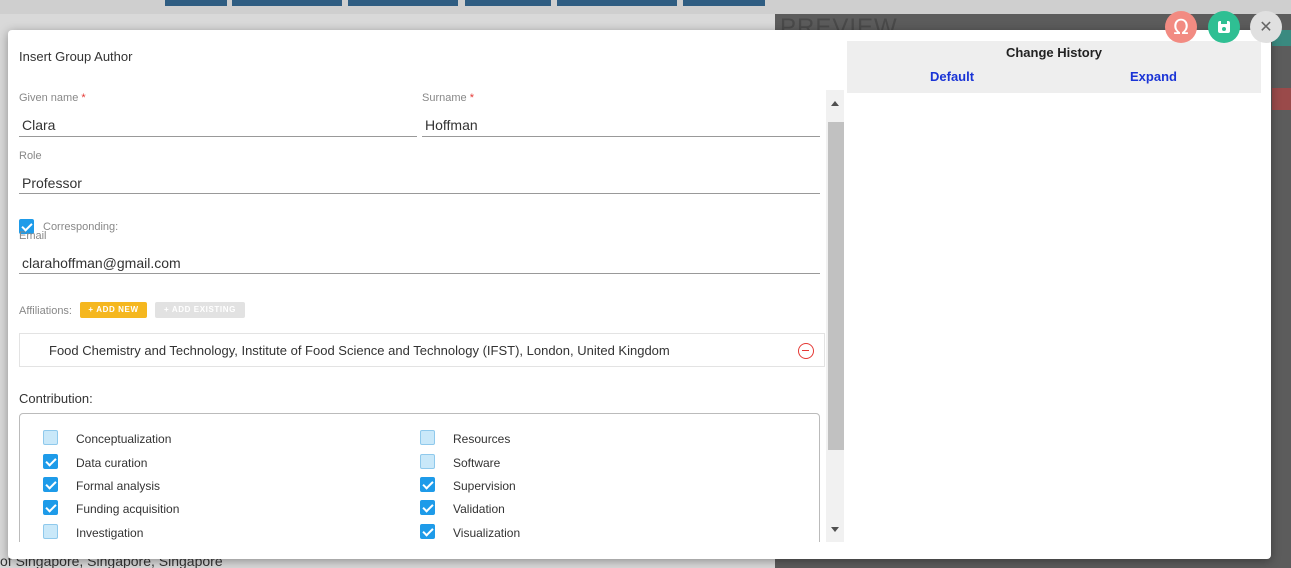 Image resolution: width=1291 pixels, height=568 pixels. Describe the element at coordinates (479, 509) in the screenshot. I see `contribution-label-validation: Validation` at that location.